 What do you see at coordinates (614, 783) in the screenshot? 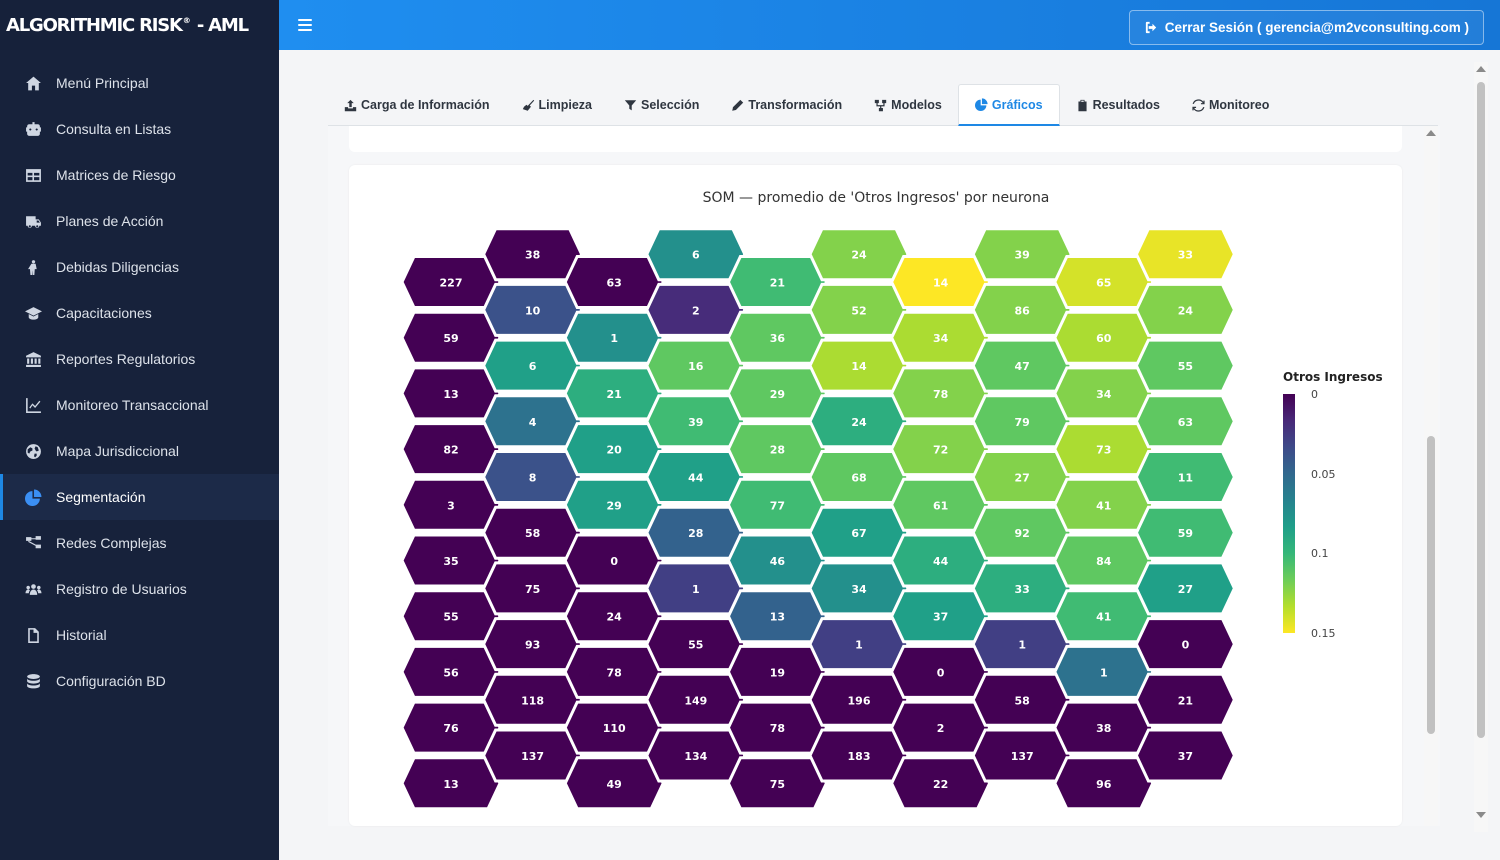
I see `som-neuron: 49` at bounding box center [614, 783].